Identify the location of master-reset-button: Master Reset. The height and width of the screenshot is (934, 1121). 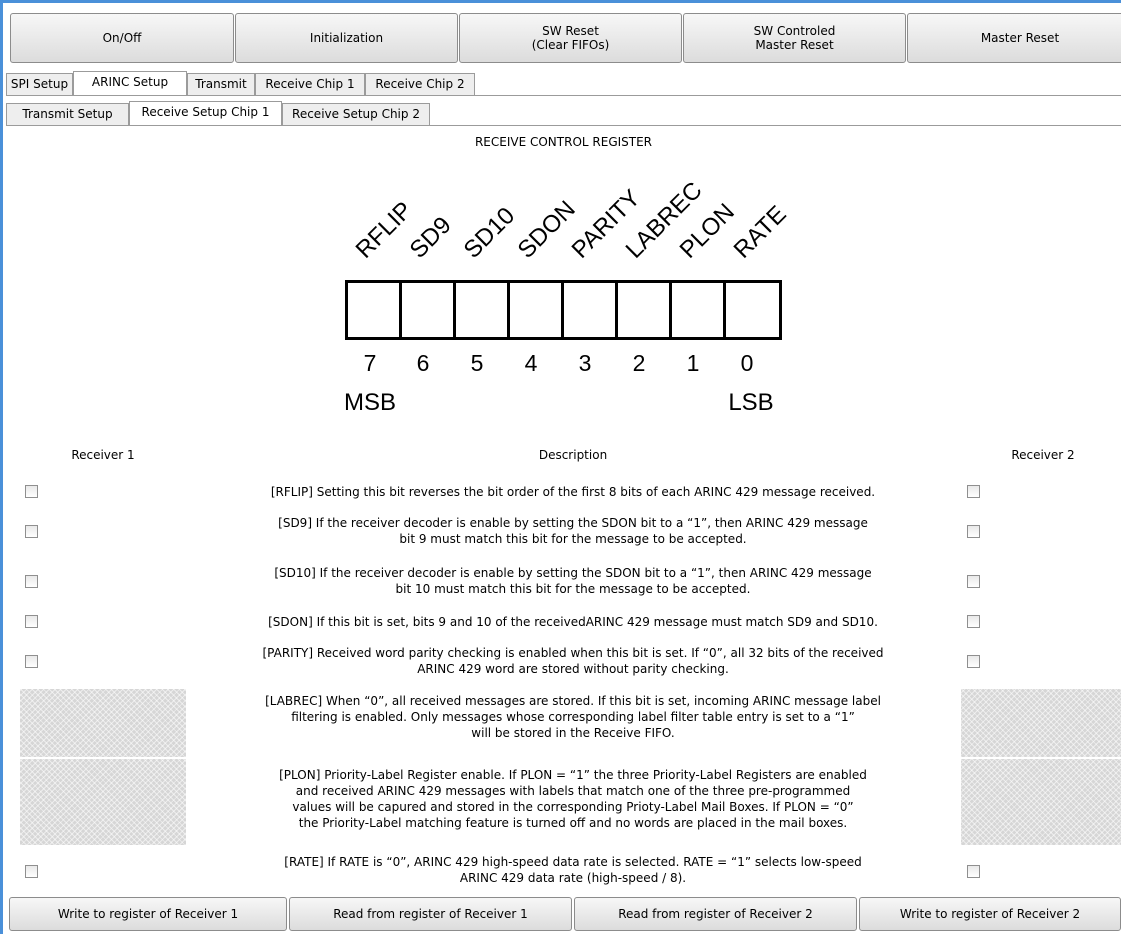
(1014, 38).